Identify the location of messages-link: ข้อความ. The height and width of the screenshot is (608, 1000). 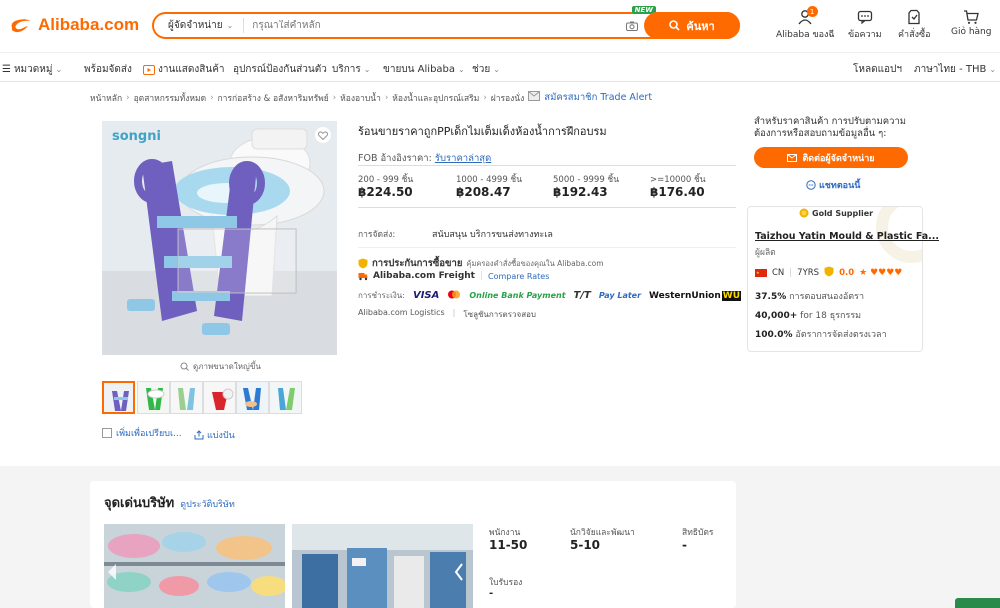
(865, 25).